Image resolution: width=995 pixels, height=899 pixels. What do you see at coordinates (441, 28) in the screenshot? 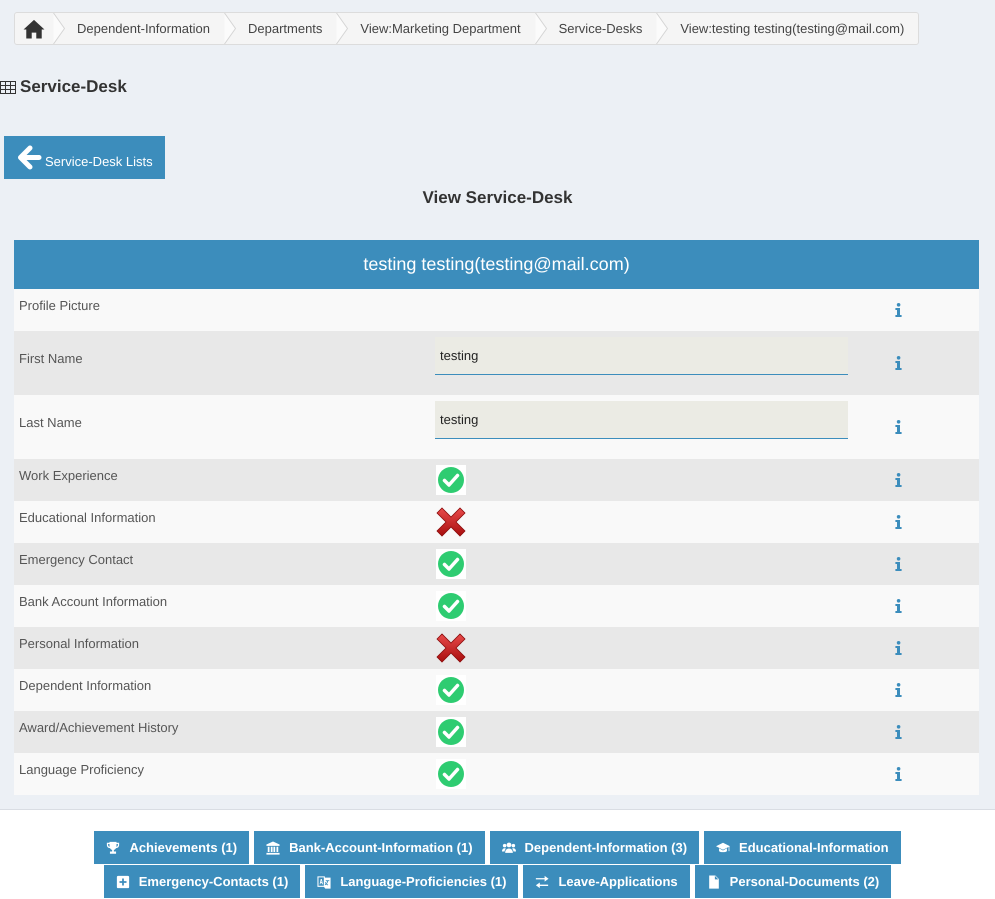
I see `breadcrumb-link: View:Marketing Department` at bounding box center [441, 28].